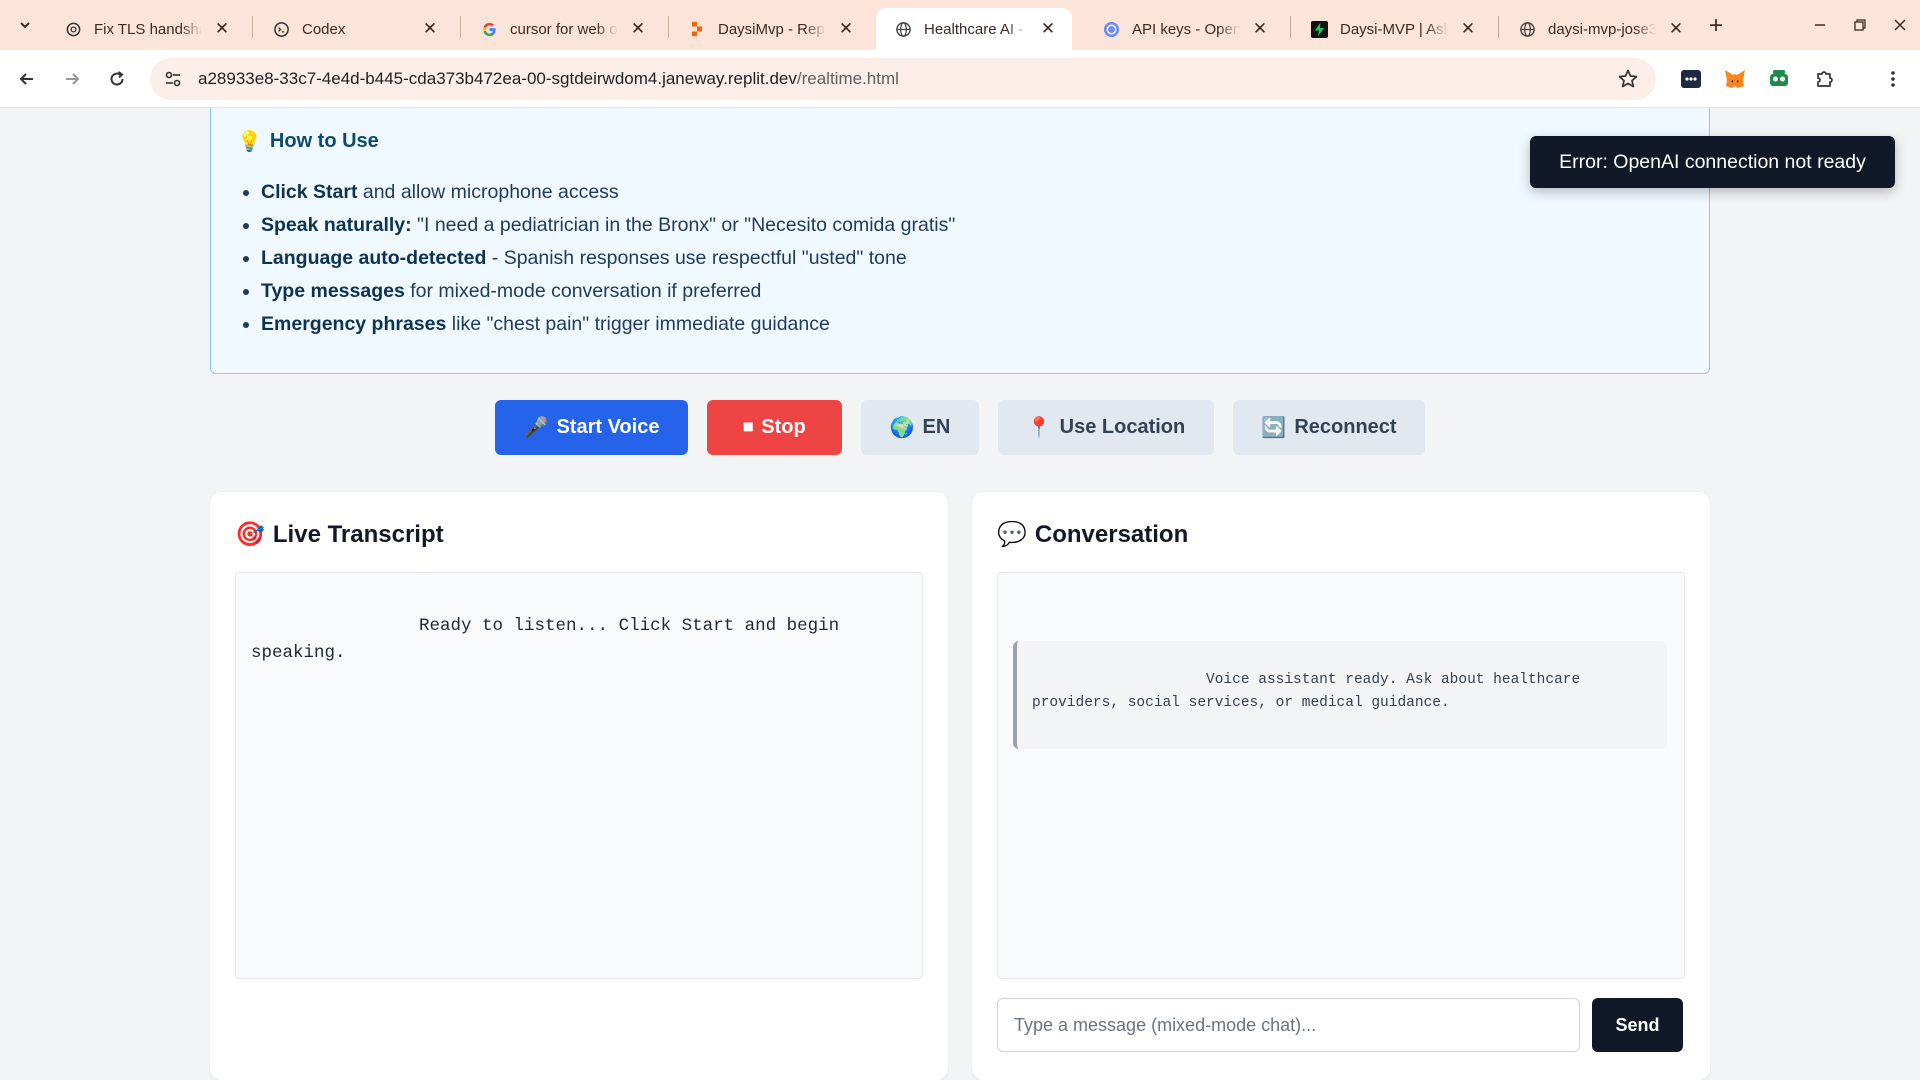 This screenshot has height=1080, width=1920. Describe the element at coordinates (920, 427) in the screenshot. I see `language-toggle-button: 🌍 EN` at that location.